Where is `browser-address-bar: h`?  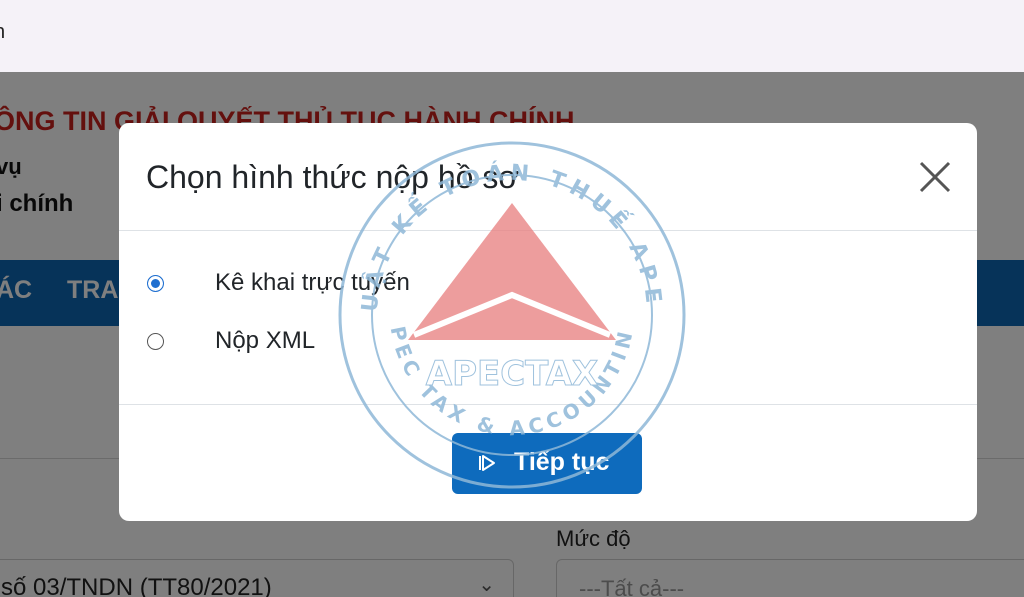
browser-address-bar: h is located at coordinates (512, 36).